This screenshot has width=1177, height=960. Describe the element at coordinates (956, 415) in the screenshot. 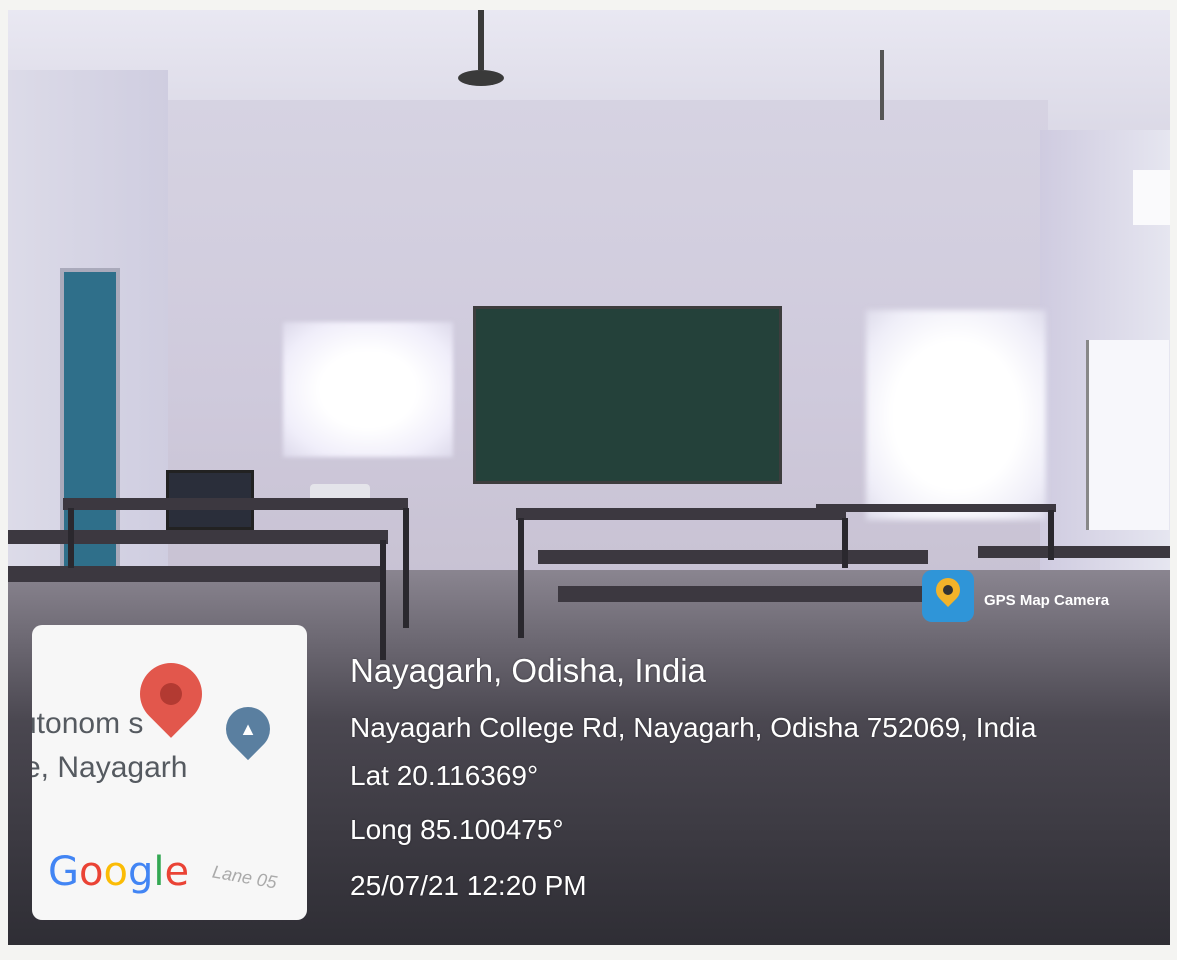

I see `window-glare` at that location.